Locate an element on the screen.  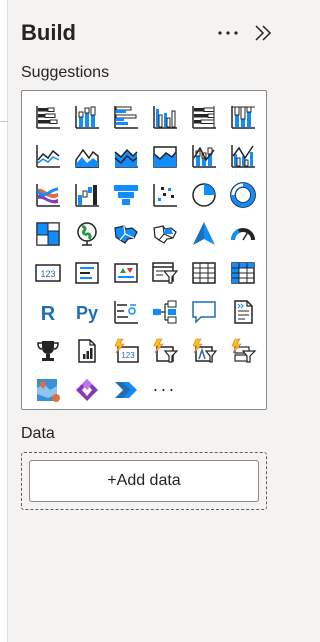
gauge-button is located at coordinates (242, 233).